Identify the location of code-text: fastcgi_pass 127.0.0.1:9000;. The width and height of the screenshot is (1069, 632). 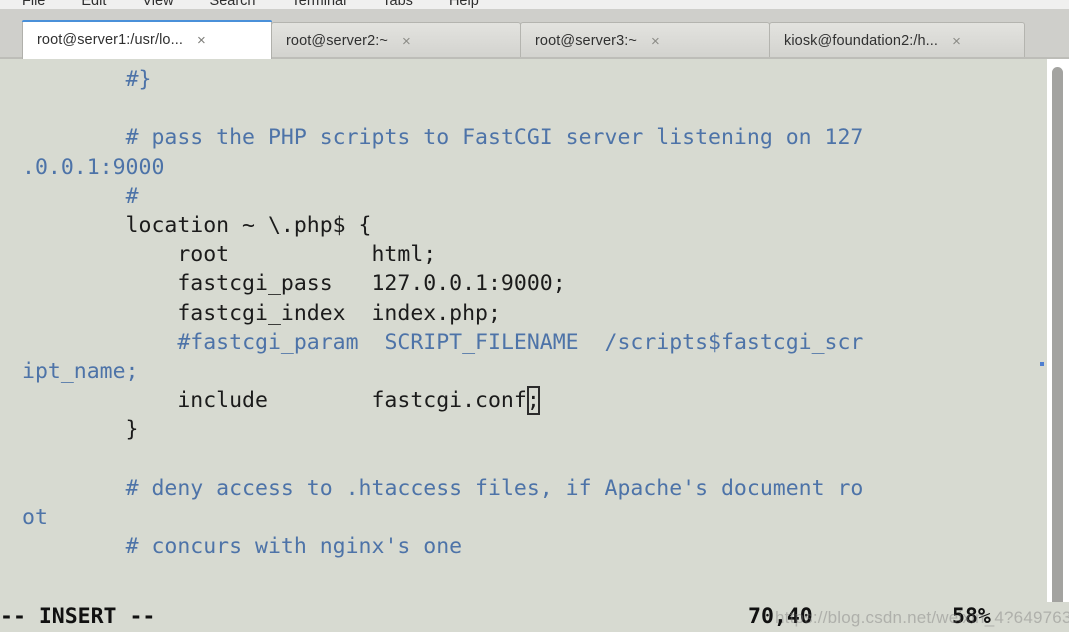
(294, 284).